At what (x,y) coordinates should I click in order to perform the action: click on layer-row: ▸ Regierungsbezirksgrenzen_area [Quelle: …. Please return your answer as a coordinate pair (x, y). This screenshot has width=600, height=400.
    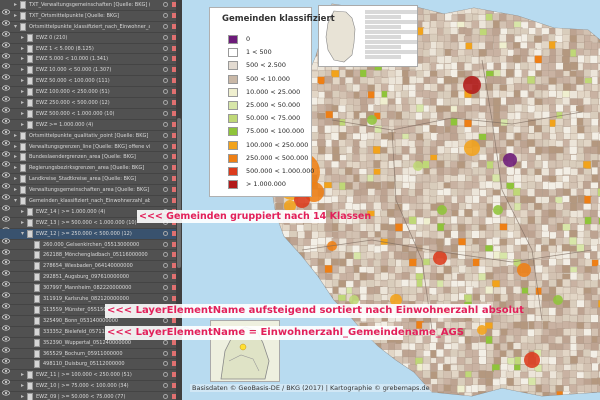
    Looking at the image, I should click on (91, 170).